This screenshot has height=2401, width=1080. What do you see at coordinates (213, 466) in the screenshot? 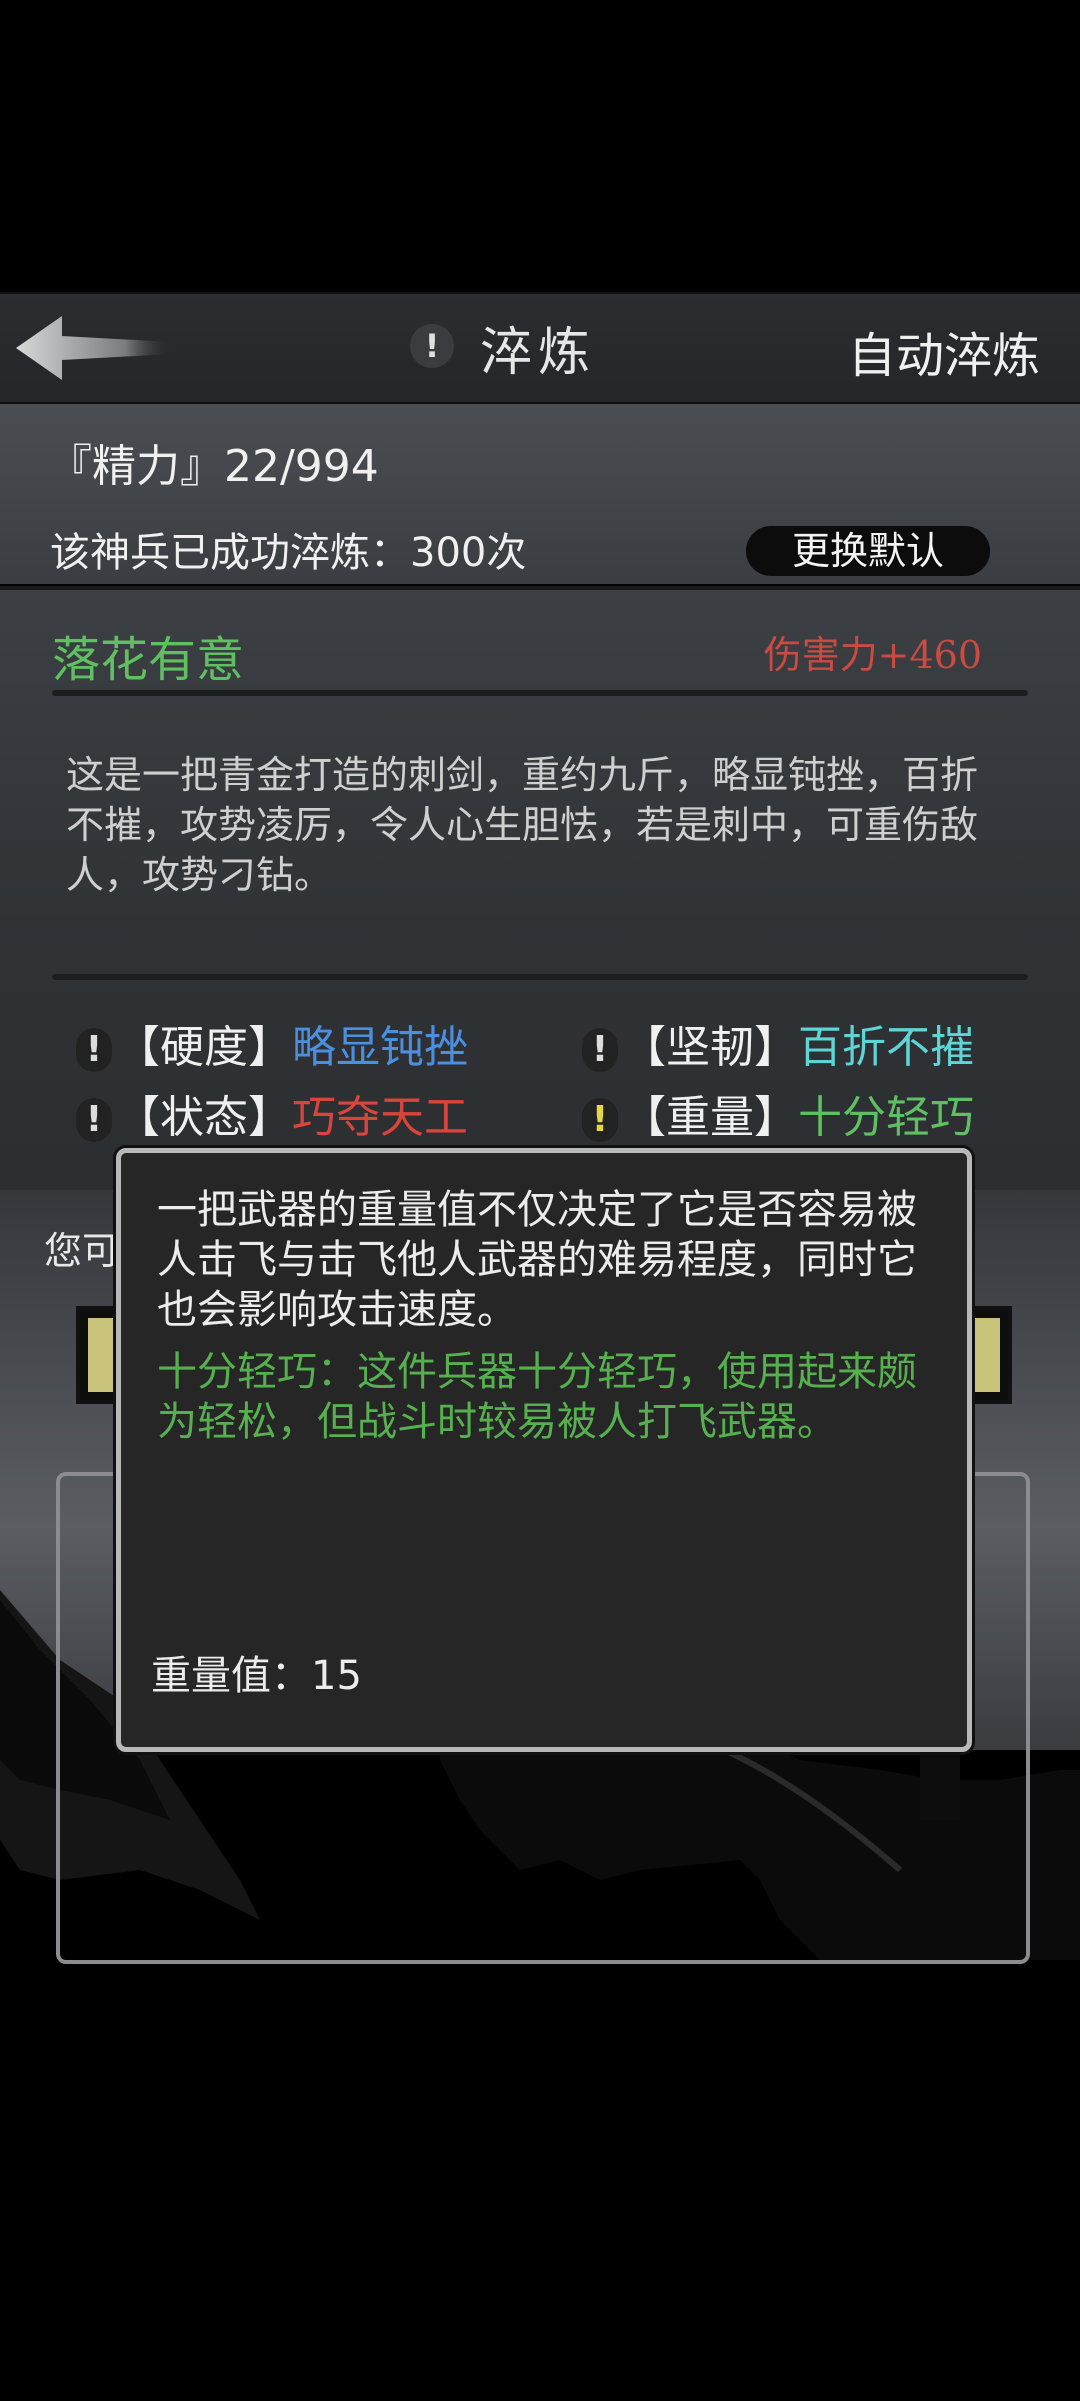
I see `energy-text: 『精力』22/994` at bounding box center [213, 466].